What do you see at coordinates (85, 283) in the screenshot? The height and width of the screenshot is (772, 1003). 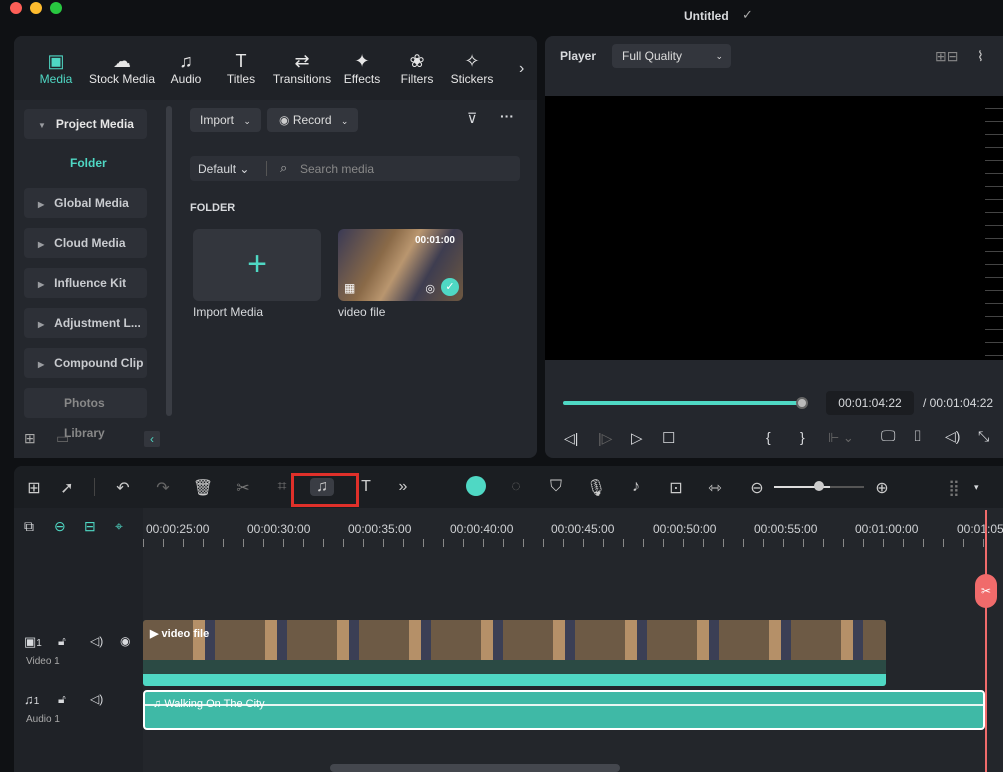 I see `sidebar-influence-kit: ▶ Influence Kit` at bounding box center [85, 283].